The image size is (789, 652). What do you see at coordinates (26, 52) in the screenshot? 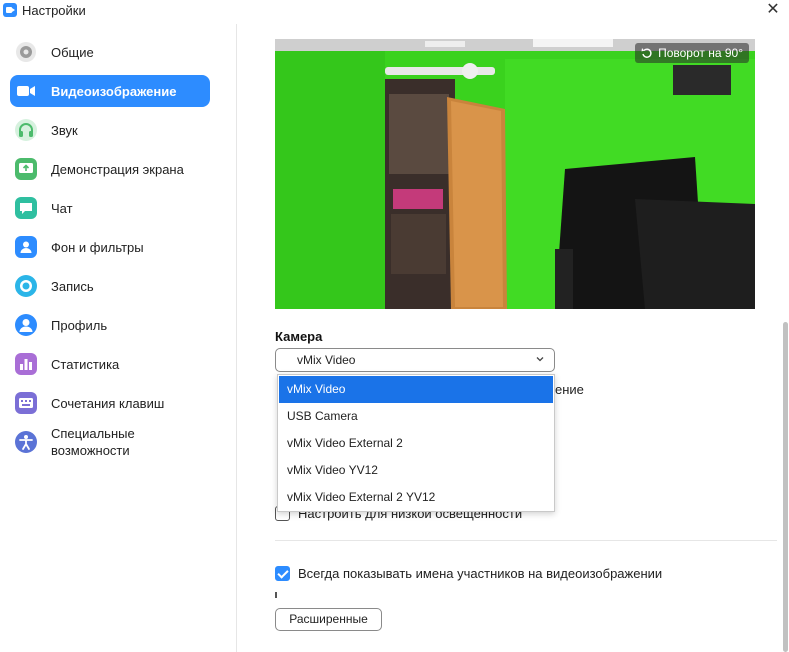
I see `gear-icon` at bounding box center [26, 52].